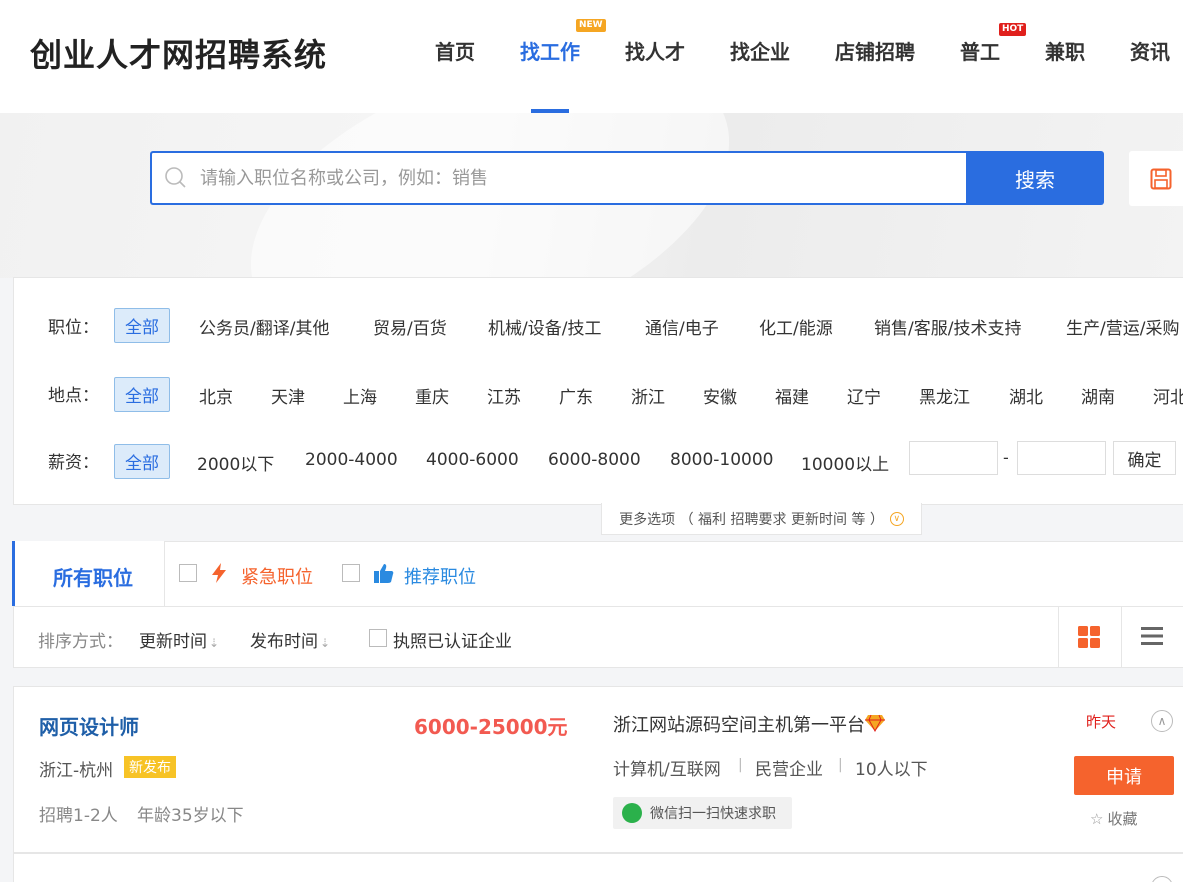  What do you see at coordinates (288, 395) in the screenshot?
I see `location-option: 天津` at bounding box center [288, 395].